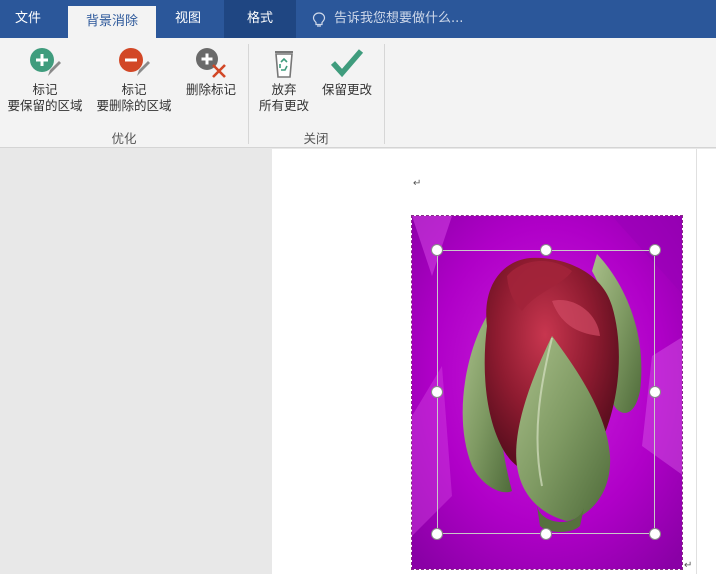 This screenshot has height=574, width=716. I want to click on resize-handle-top, so click(546, 250).